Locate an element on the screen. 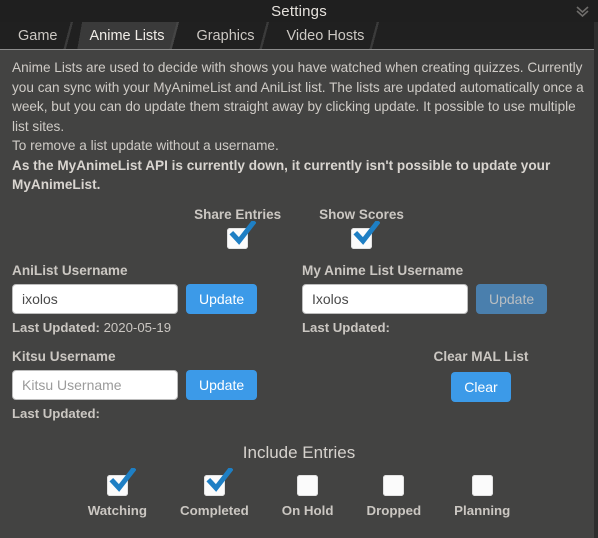  on-hold-checkbox is located at coordinates (308, 485).